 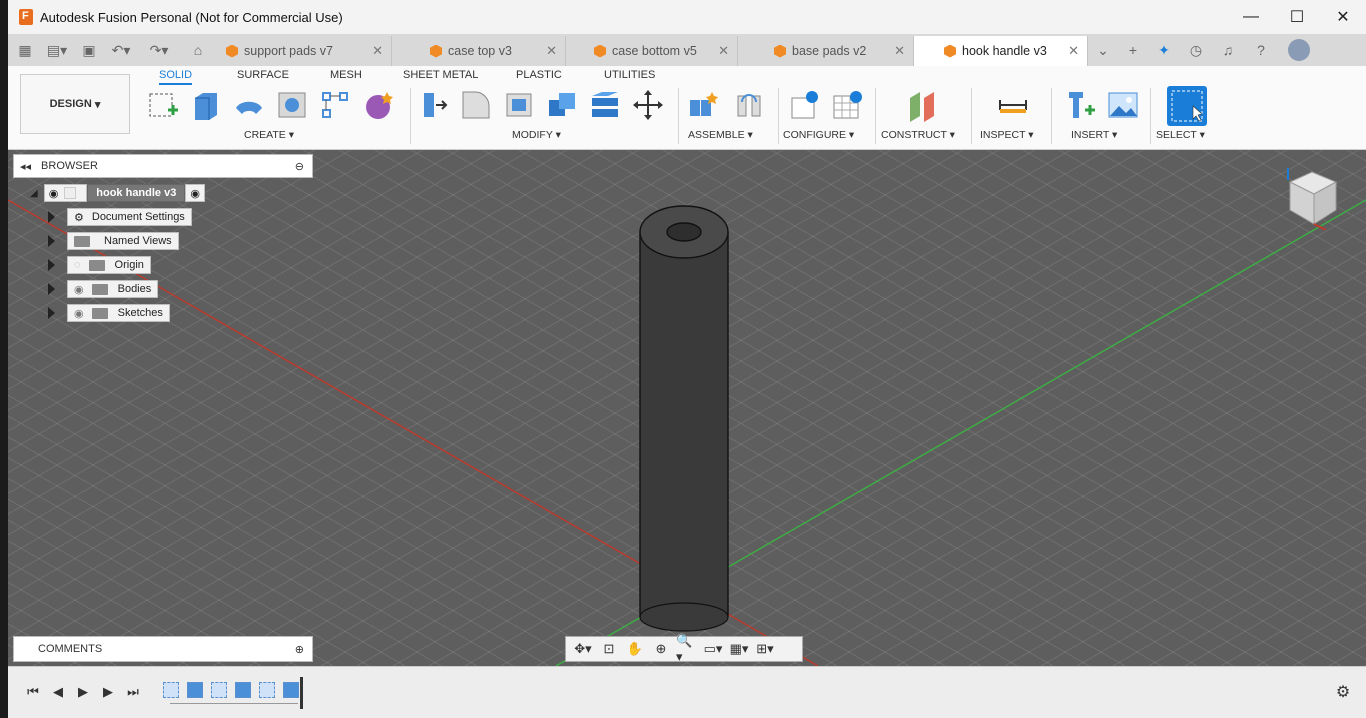 I want to click on collapse-triangle-icon: ◢, so click(x=34, y=193).